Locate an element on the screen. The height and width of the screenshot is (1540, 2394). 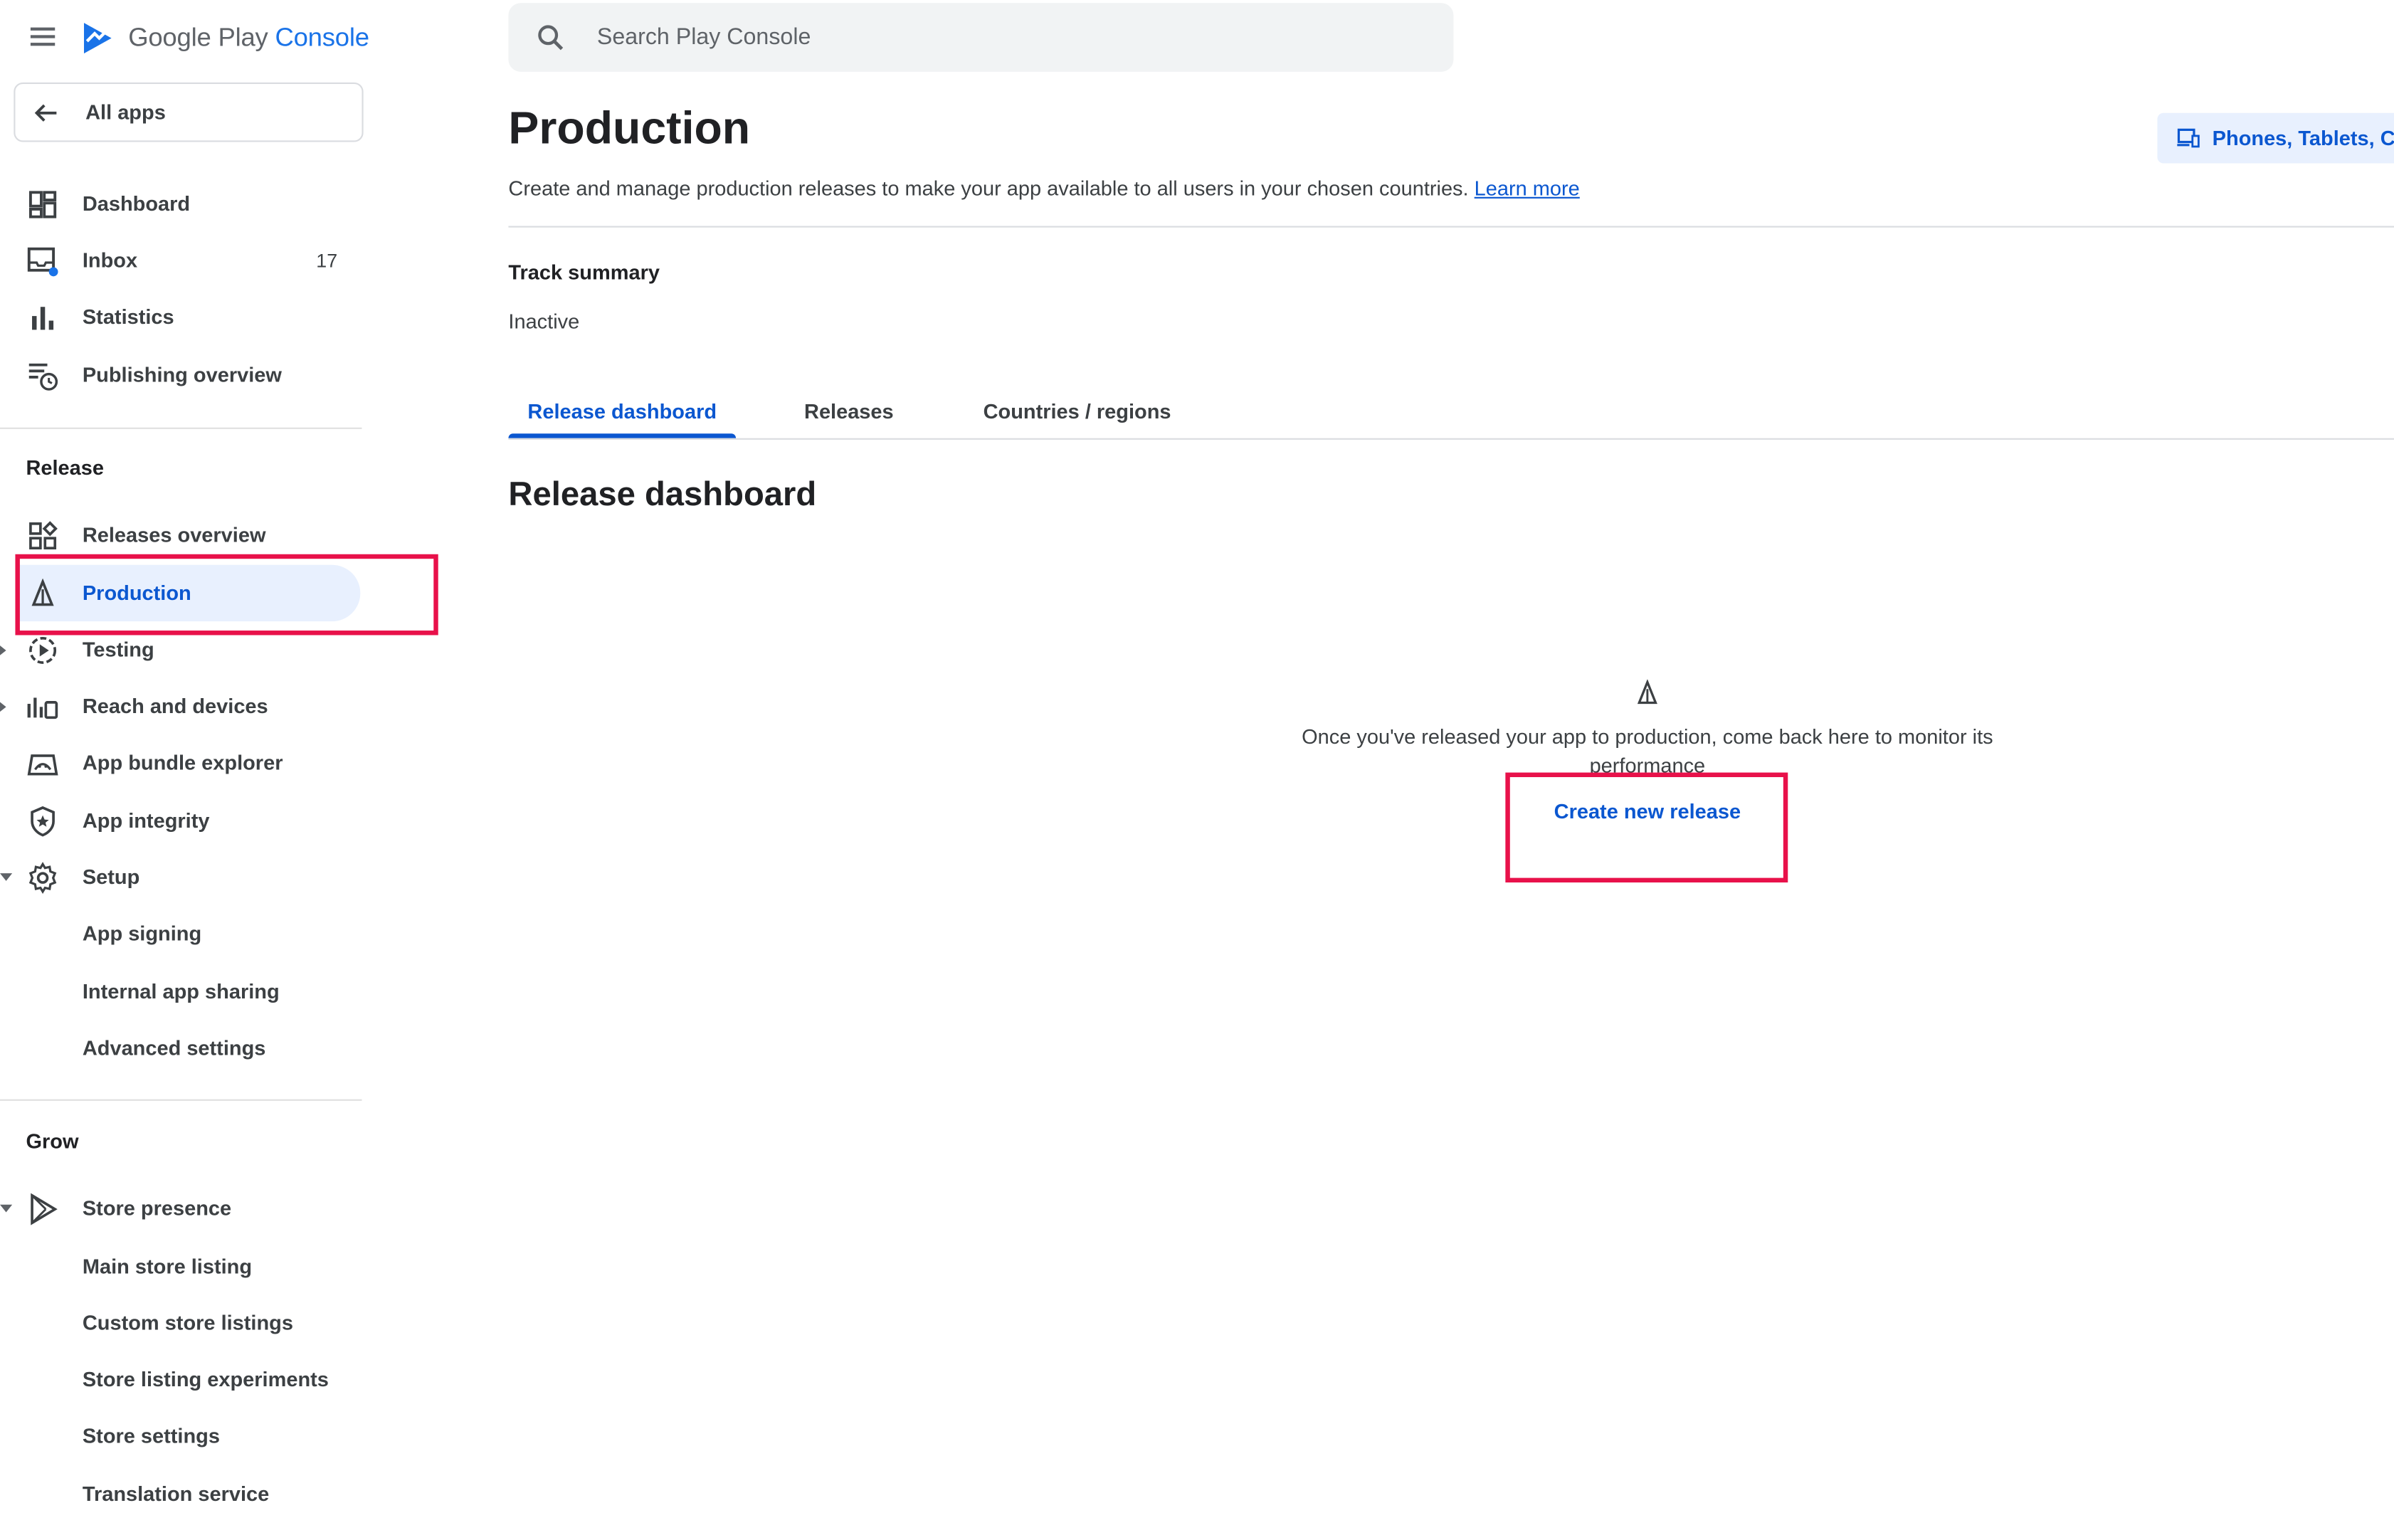
arrow-back-icon is located at coordinates (45, 112).